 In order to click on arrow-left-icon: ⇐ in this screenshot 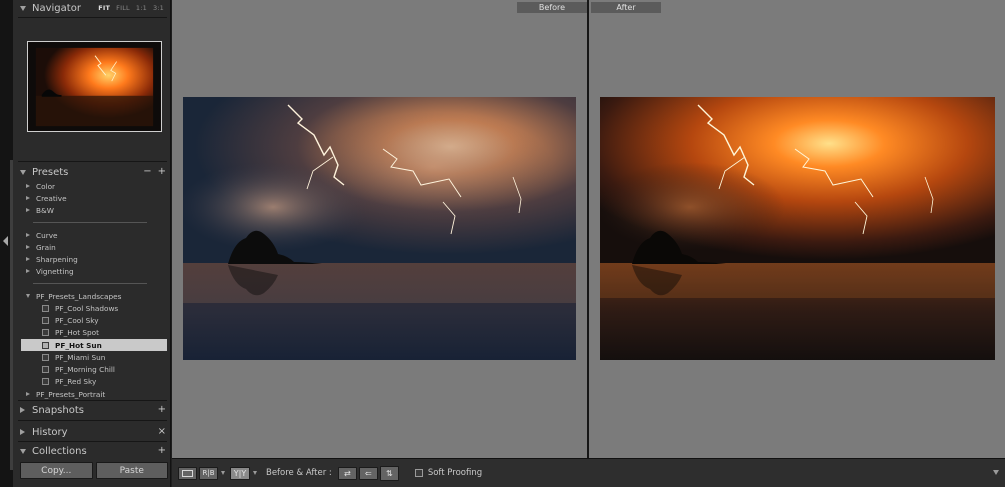, I will do `click(368, 473)`.